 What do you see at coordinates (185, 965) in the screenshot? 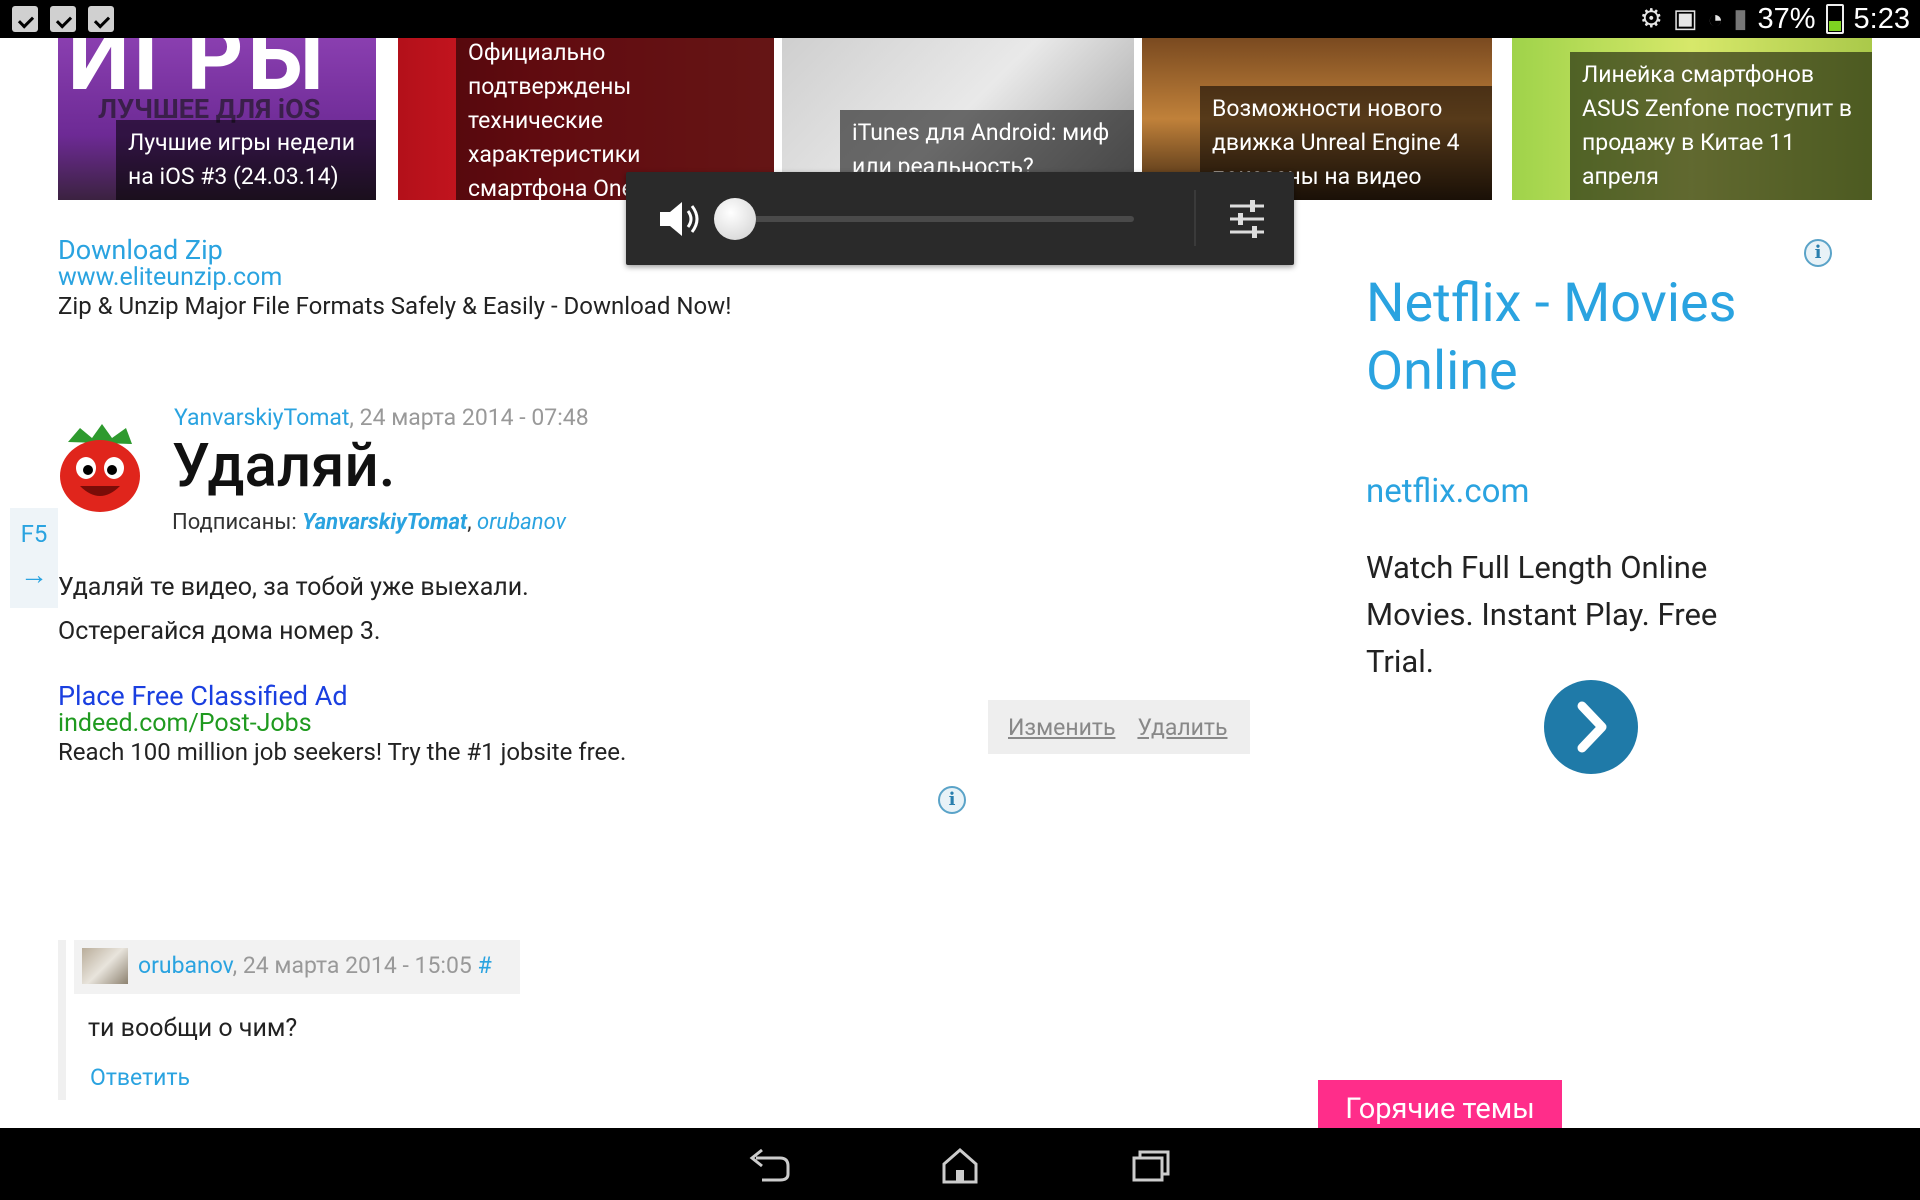
I see `reply-author-link: orubanov` at bounding box center [185, 965].